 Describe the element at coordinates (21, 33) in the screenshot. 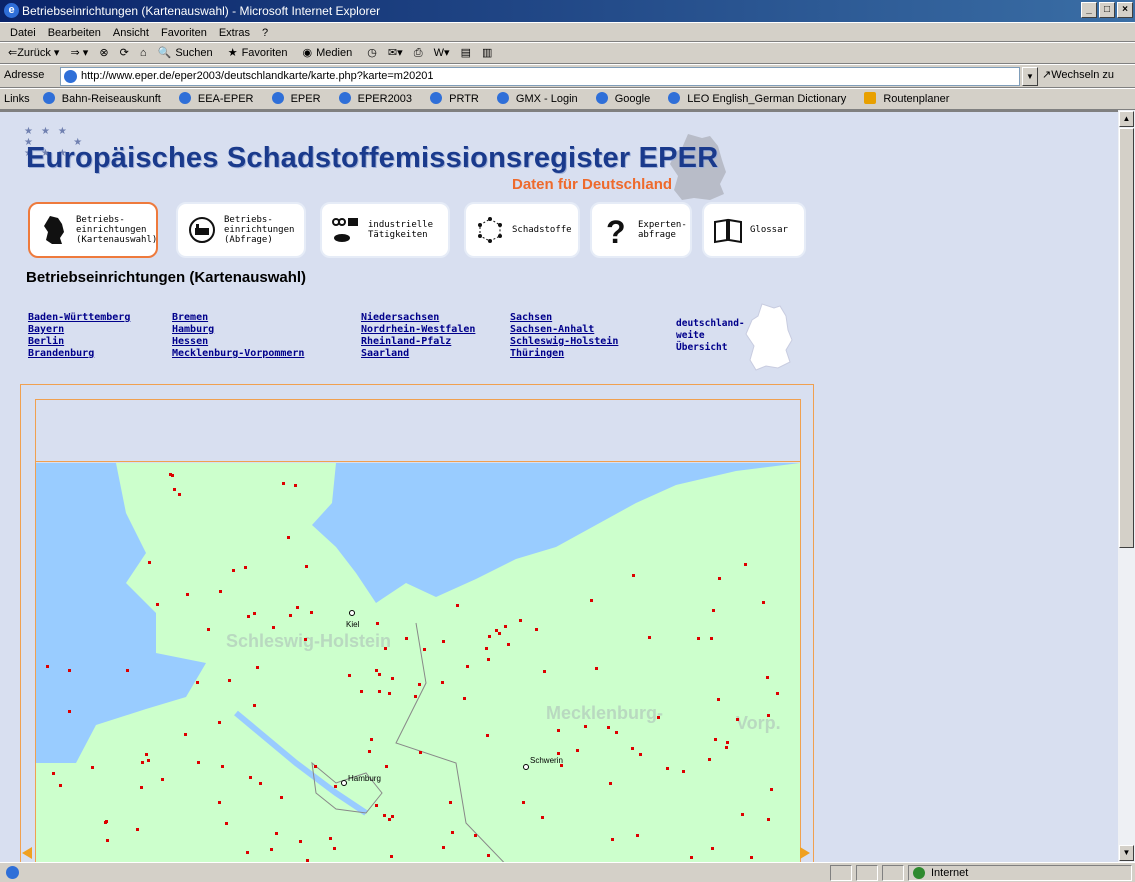

I see `menu-datei: Datei` at that location.